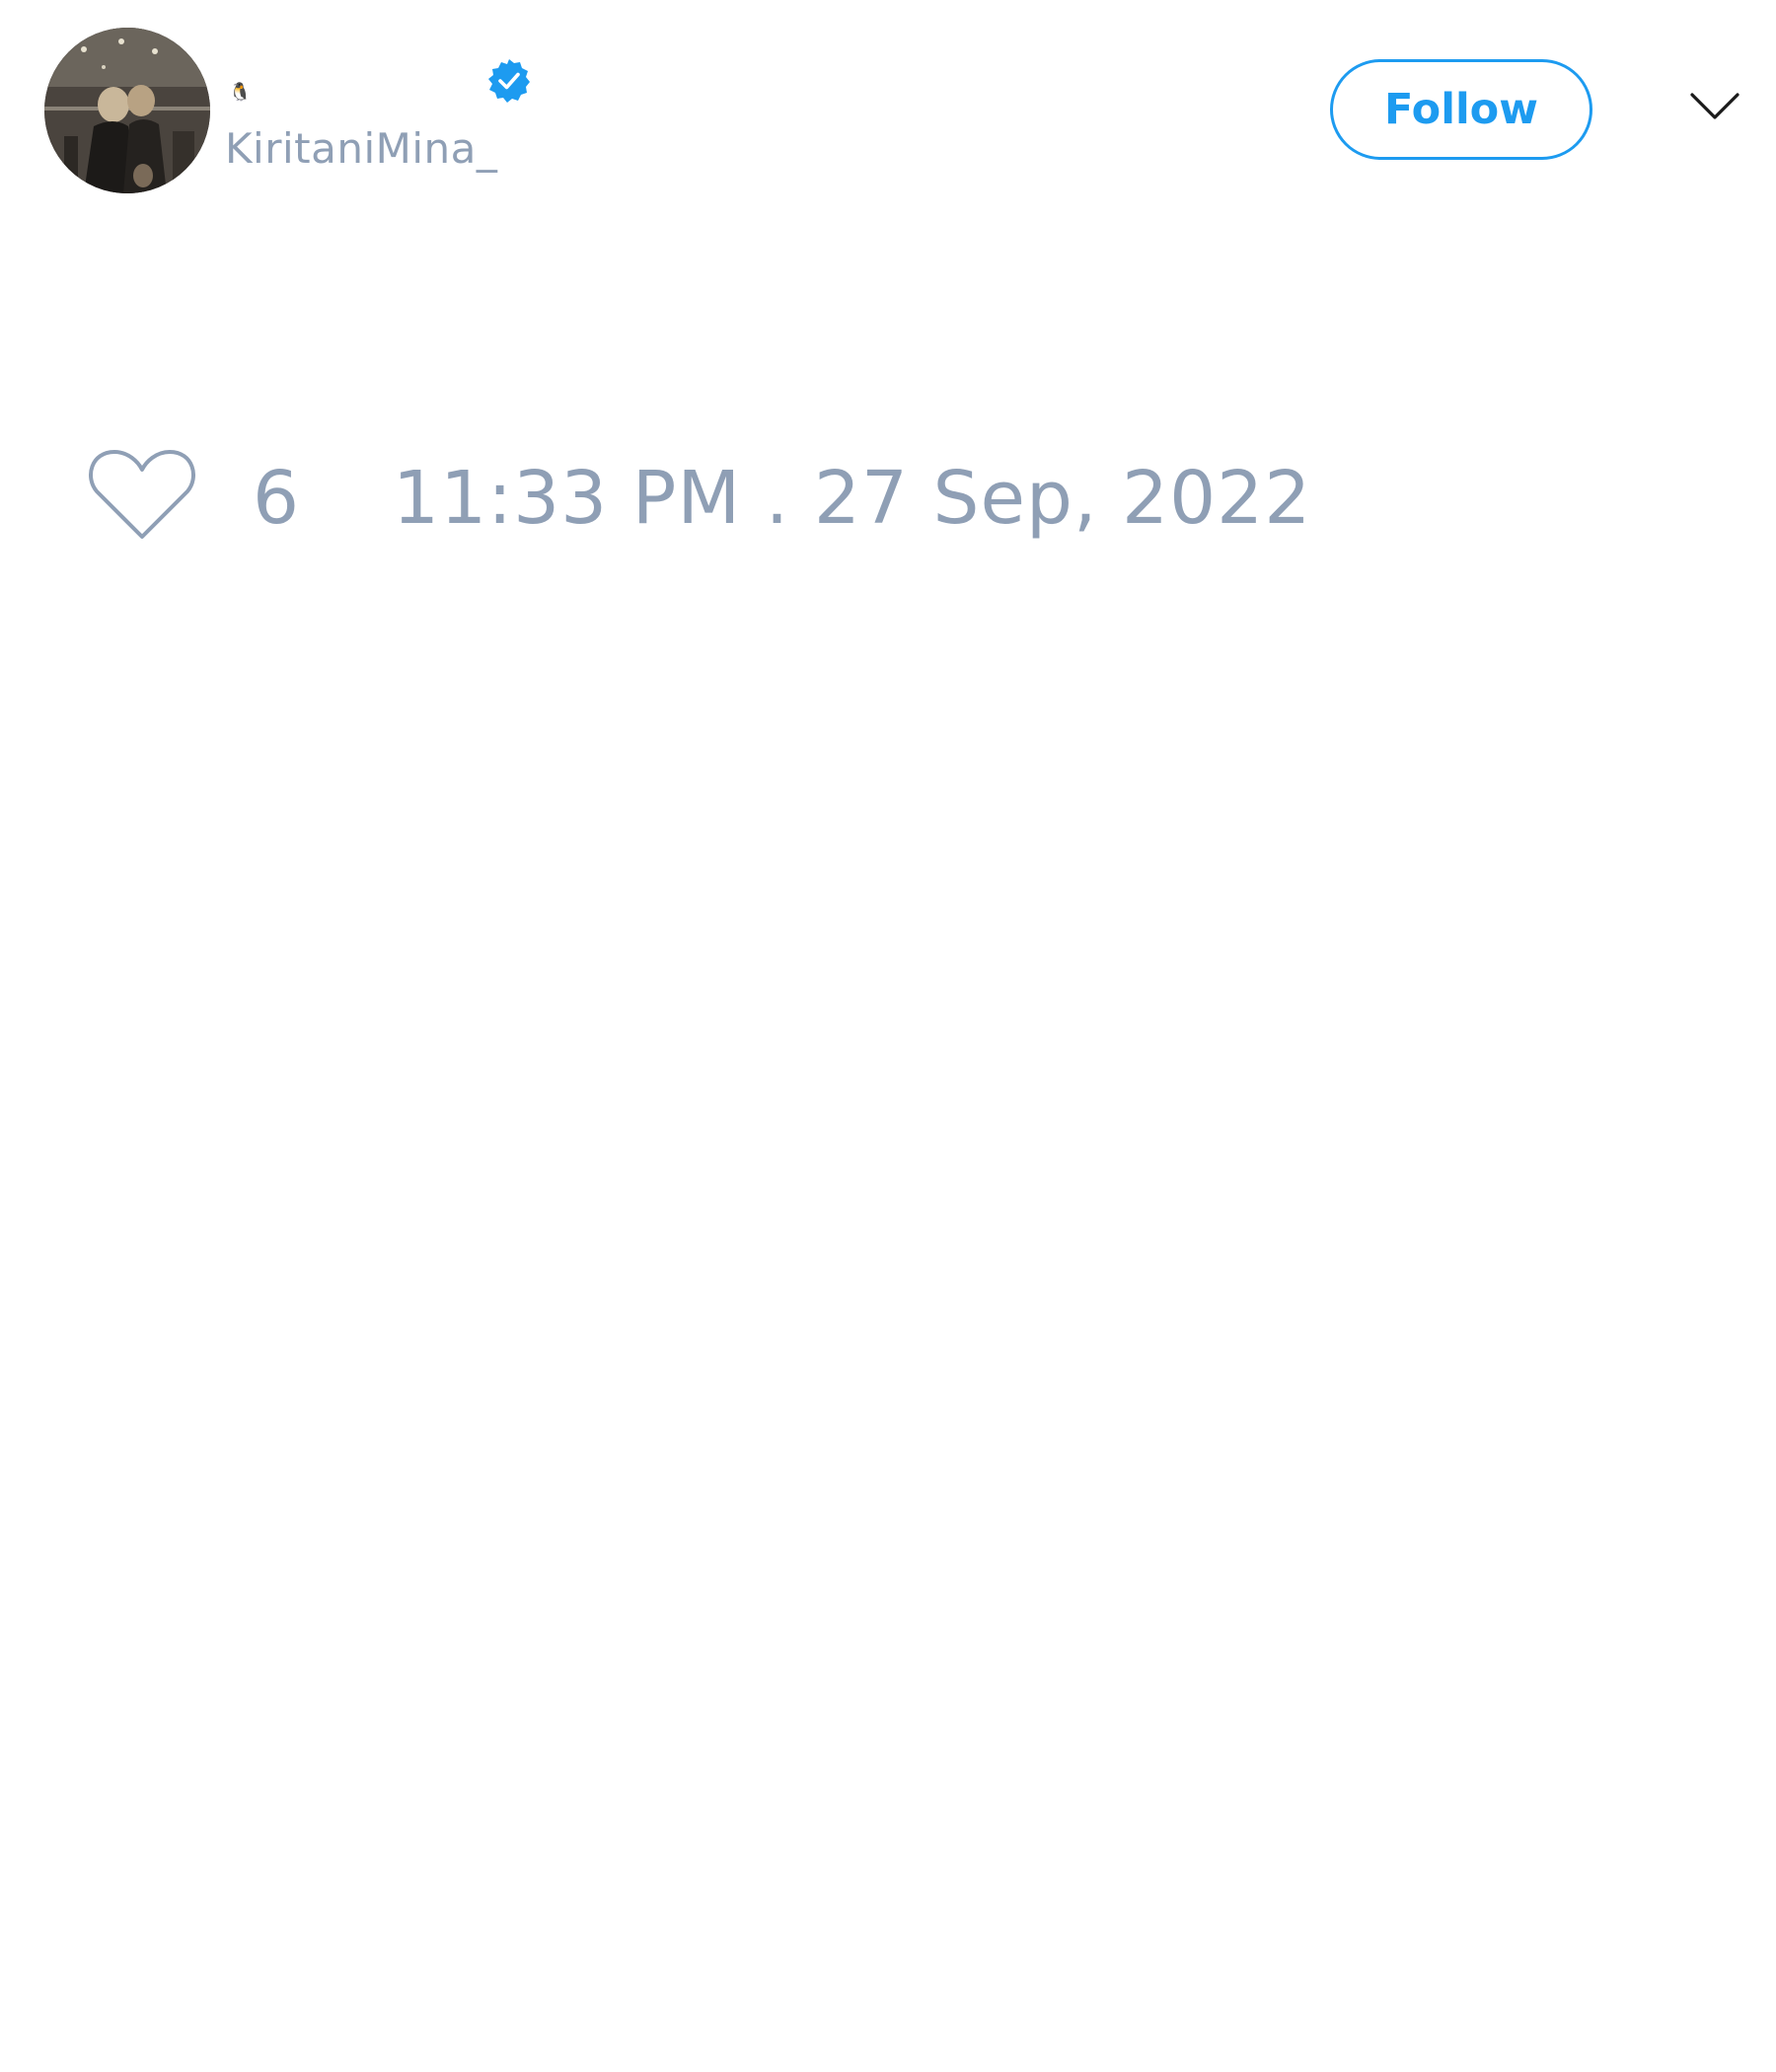 The height and width of the screenshot is (2072, 1776). Describe the element at coordinates (852, 499) in the screenshot. I see `tweet-timestamp: 11:33 PM . 27 Sep, 2022` at that location.